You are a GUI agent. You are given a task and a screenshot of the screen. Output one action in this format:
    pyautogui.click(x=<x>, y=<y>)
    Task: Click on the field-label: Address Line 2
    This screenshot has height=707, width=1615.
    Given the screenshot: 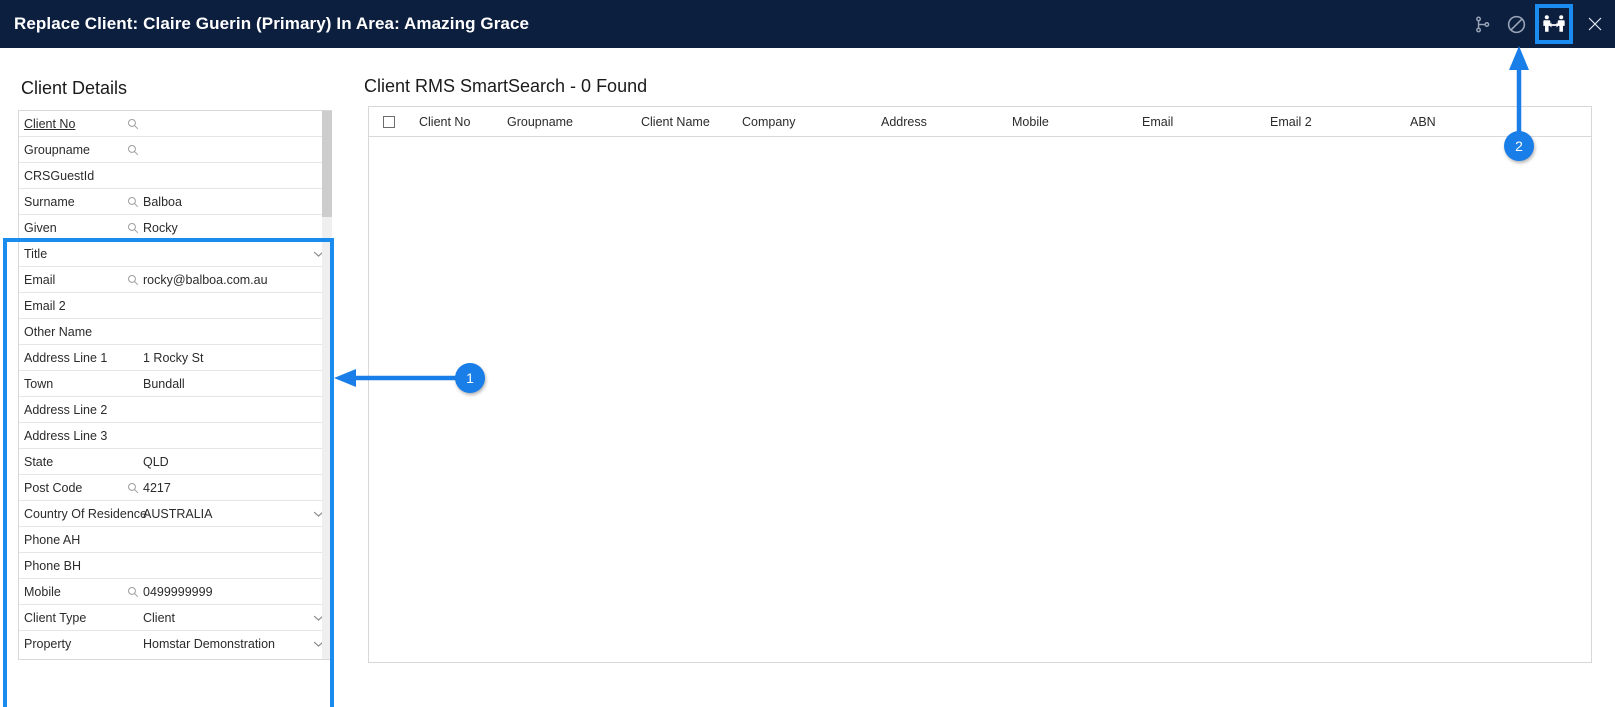 What is the action you would take?
    pyautogui.click(x=66, y=409)
    